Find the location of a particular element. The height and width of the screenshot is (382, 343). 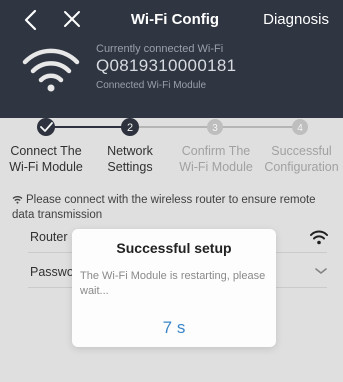

wifi-ssid: Q0819310000181 is located at coordinates (166, 65).